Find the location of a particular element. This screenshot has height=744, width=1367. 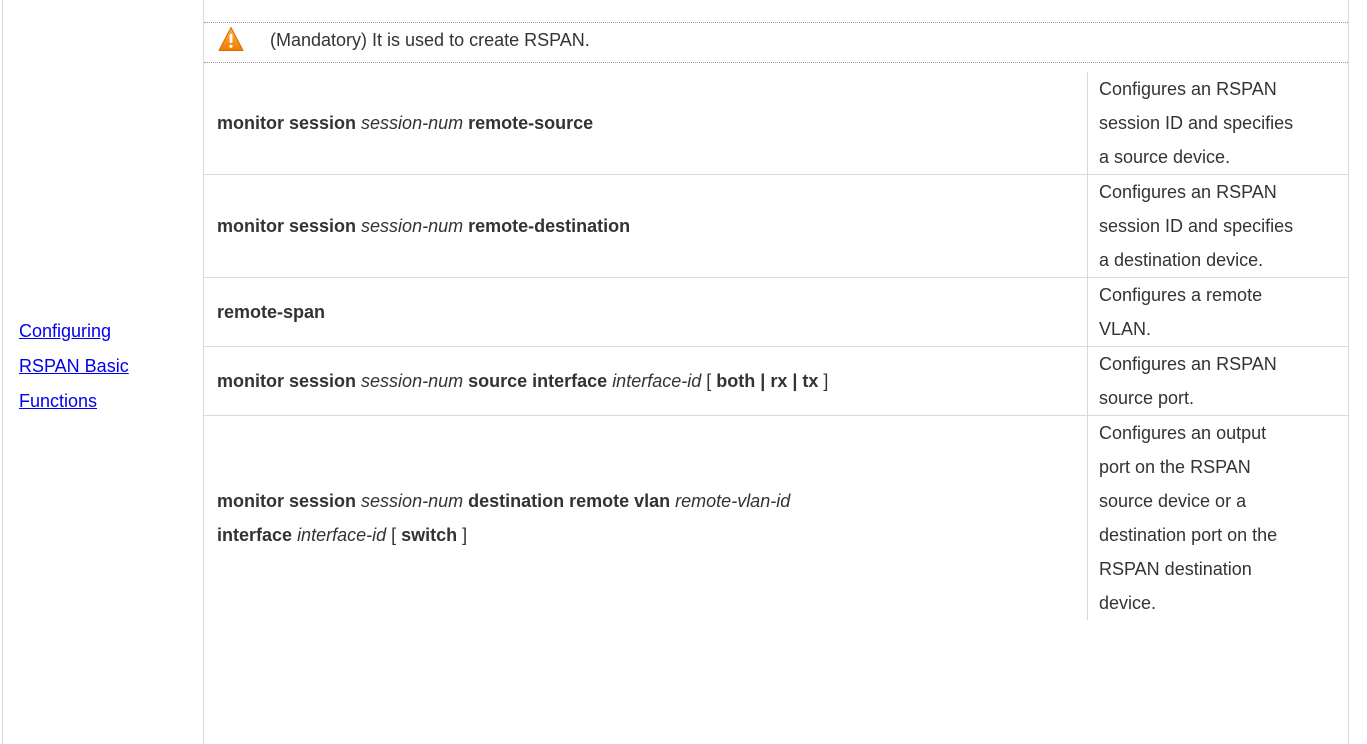

description-line: Configures an output is located at coordinates (1183, 433).